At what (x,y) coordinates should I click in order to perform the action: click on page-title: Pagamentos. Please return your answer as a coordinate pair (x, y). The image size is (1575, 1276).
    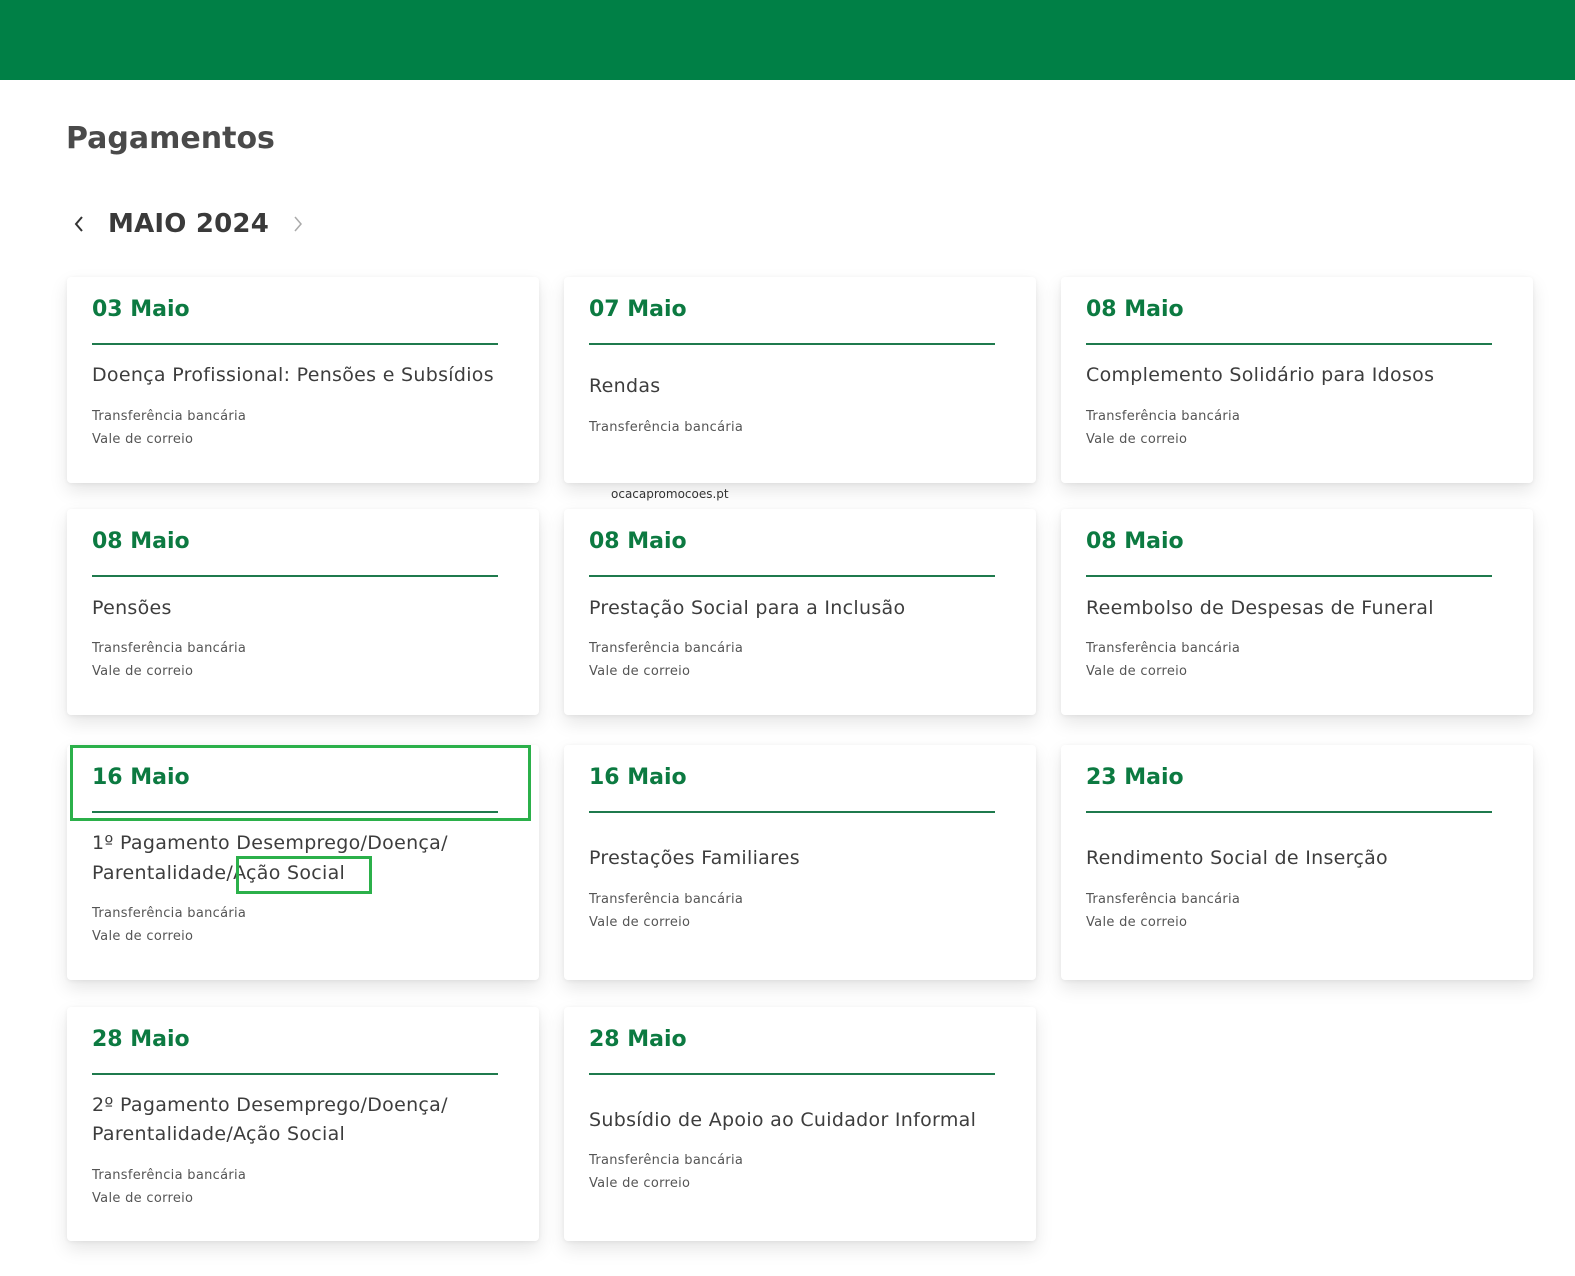
    Looking at the image, I should click on (170, 138).